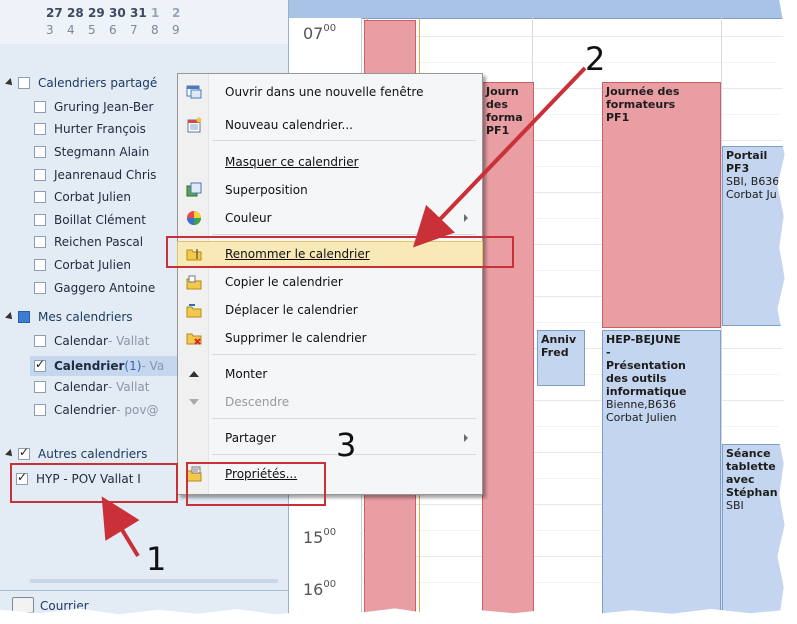  I want to click on mini-day: 6, so click(119, 30).